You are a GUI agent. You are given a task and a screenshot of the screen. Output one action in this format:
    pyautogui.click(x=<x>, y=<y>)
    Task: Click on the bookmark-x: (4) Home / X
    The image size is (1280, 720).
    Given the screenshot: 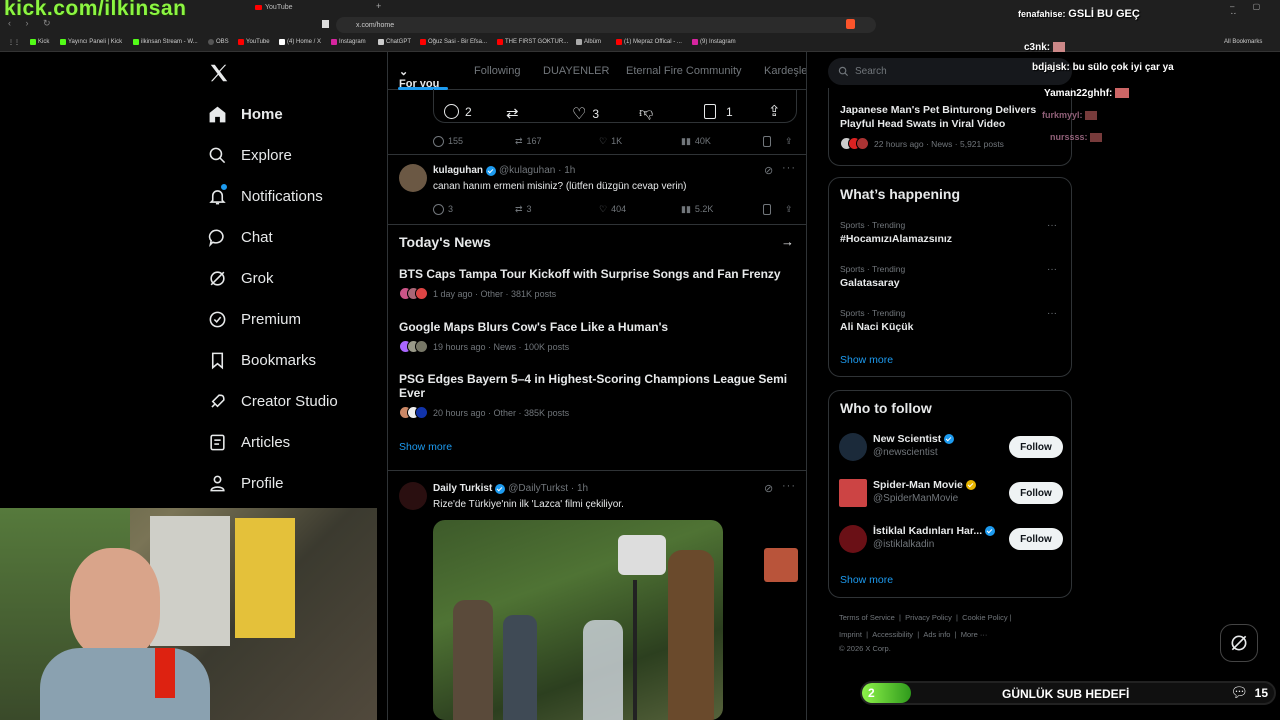 What is the action you would take?
    pyautogui.click(x=300, y=42)
    